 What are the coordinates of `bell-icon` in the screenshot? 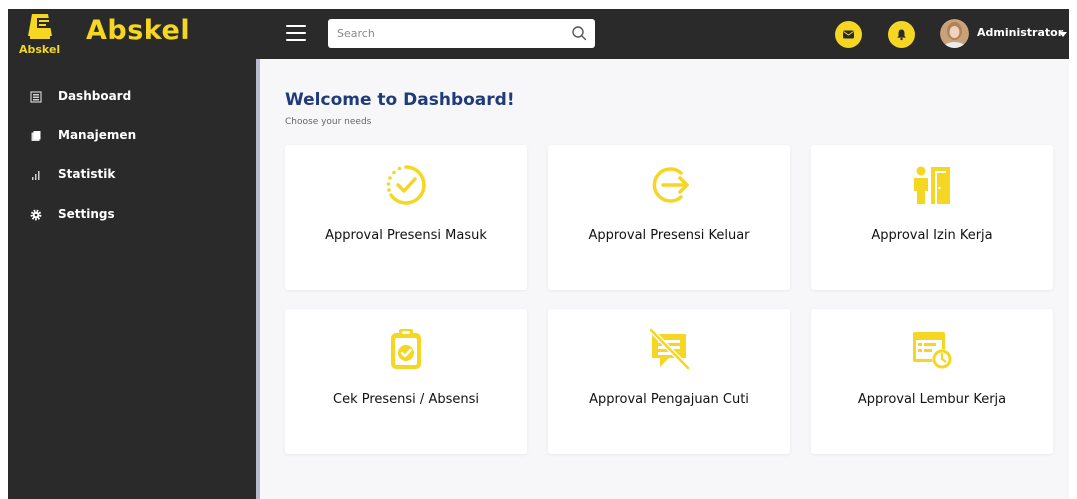 It's located at (901, 35).